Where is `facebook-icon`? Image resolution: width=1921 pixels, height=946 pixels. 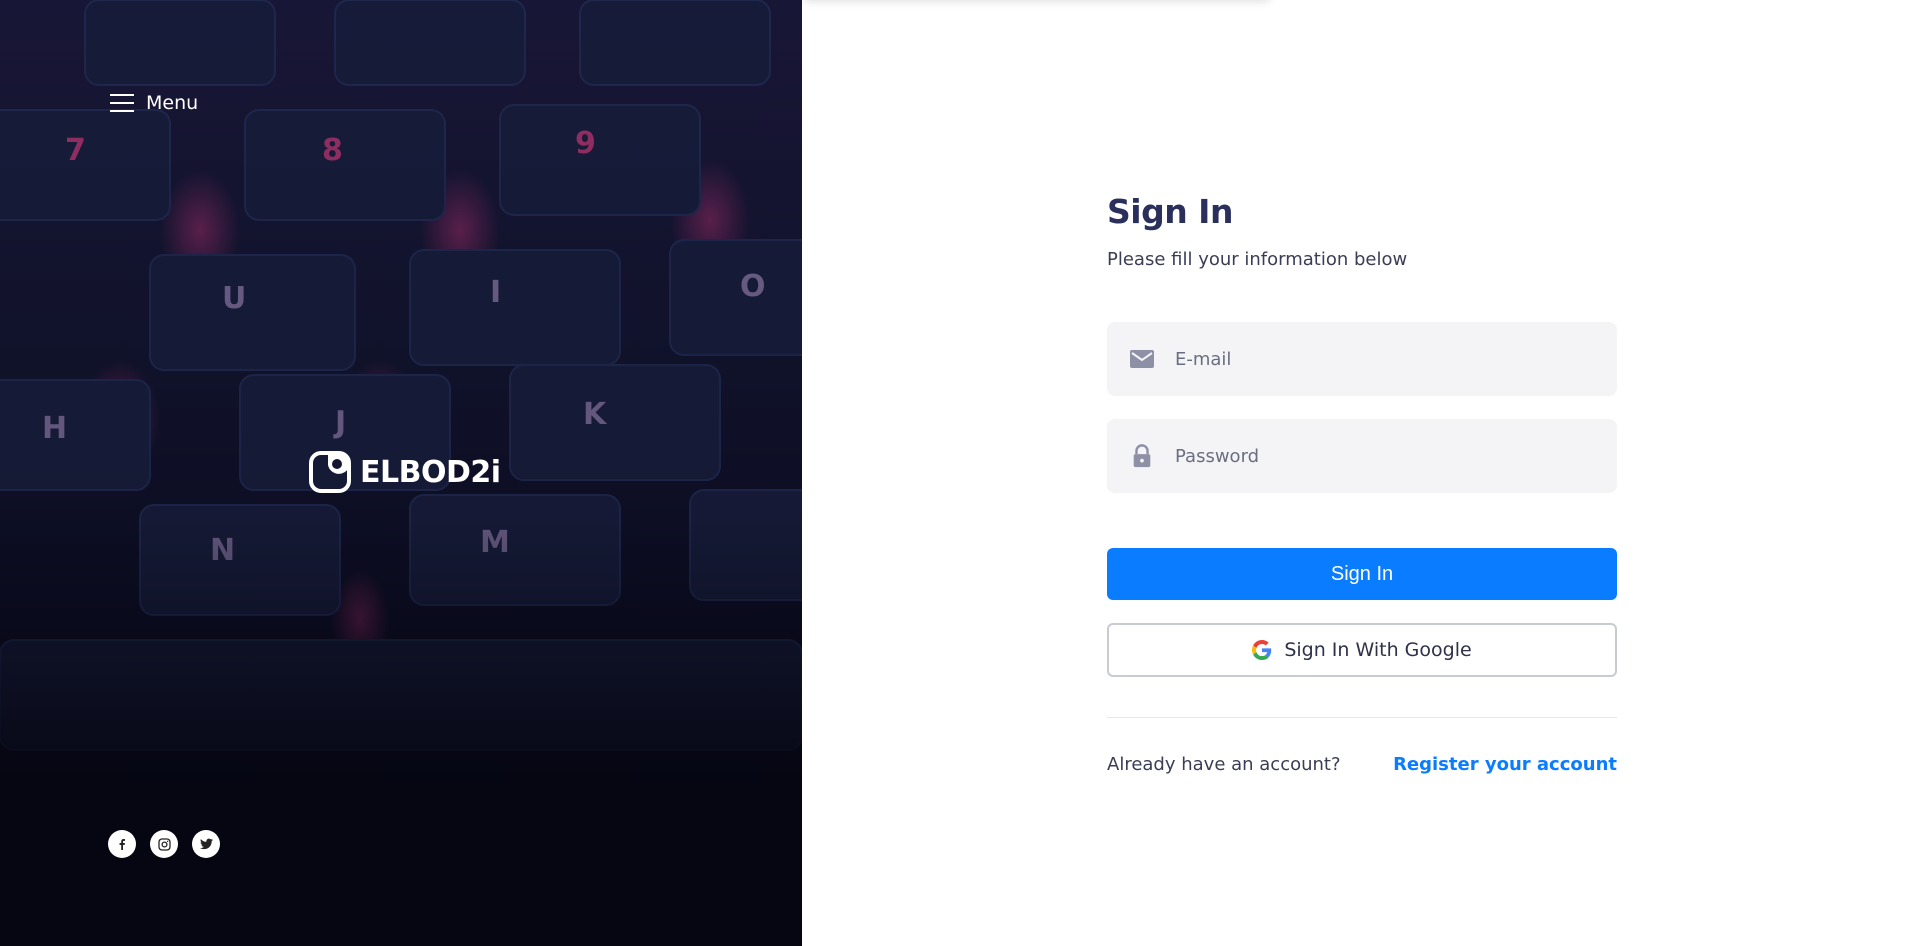
facebook-icon is located at coordinates (122, 844).